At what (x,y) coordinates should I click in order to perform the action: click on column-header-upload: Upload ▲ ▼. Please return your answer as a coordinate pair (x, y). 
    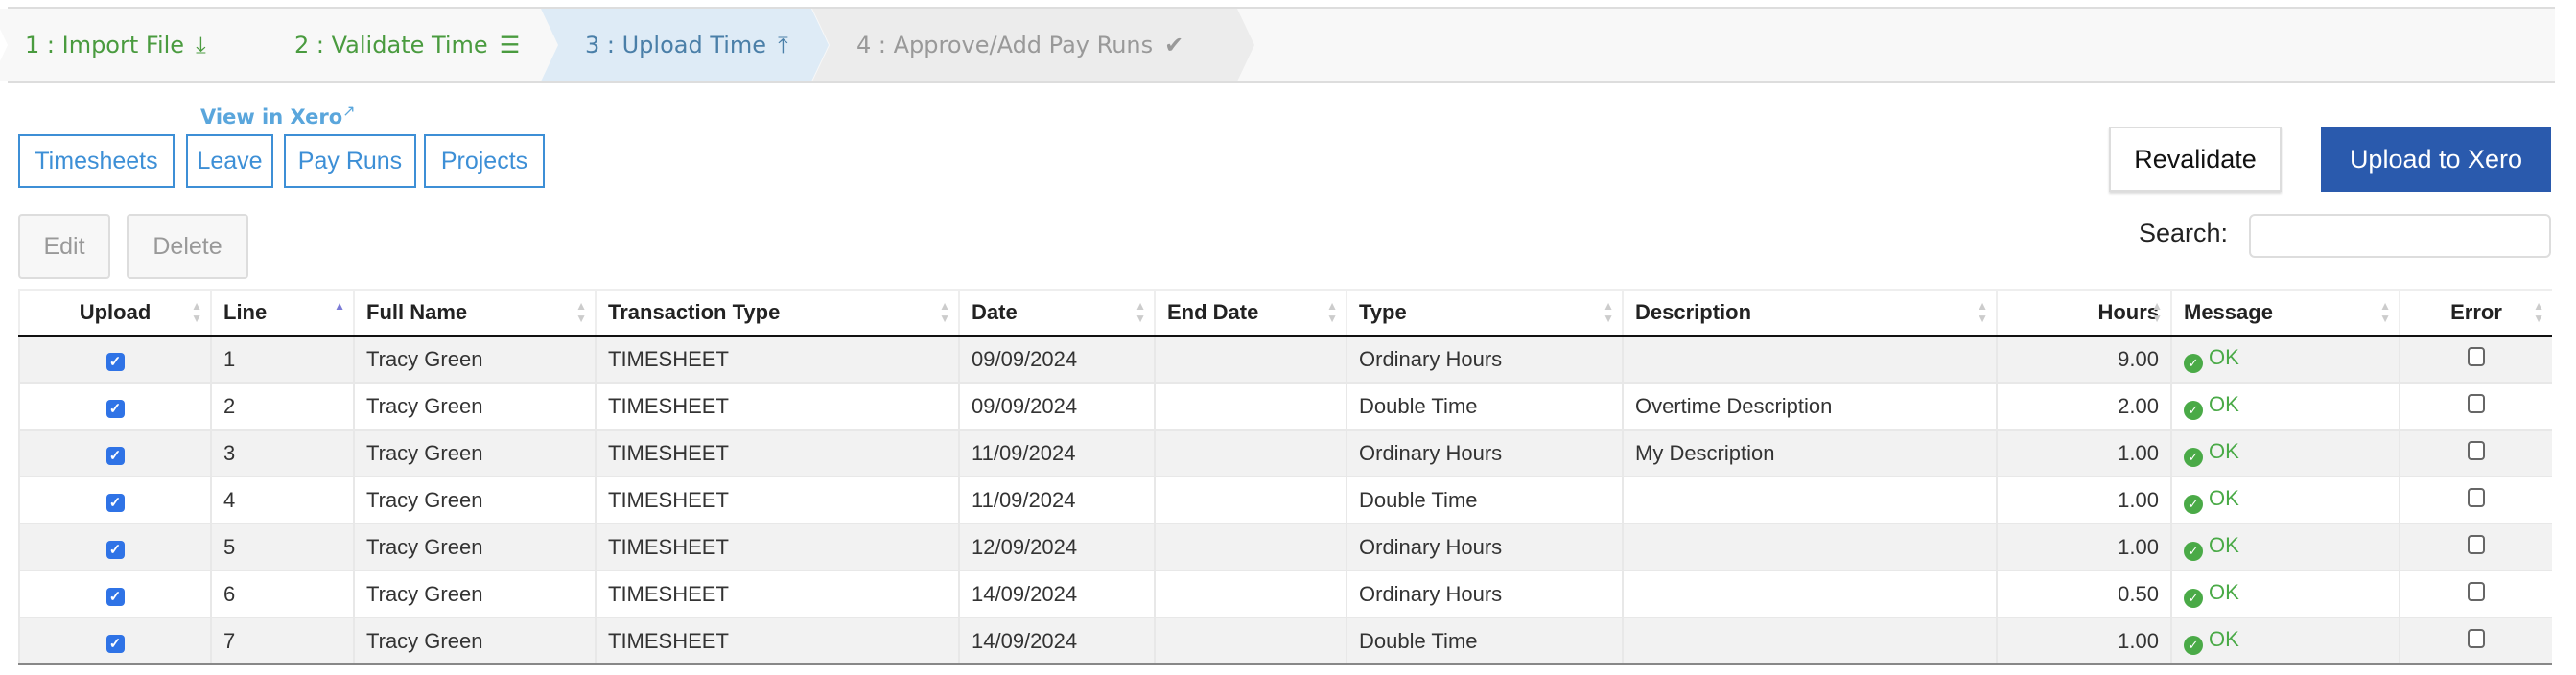
    Looking at the image, I should click on (114, 313).